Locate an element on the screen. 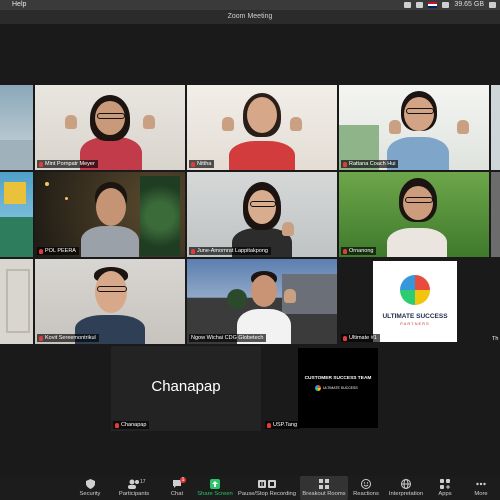  participant-name-label: Rattana Coach Hui is located at coordinates (370, 164).